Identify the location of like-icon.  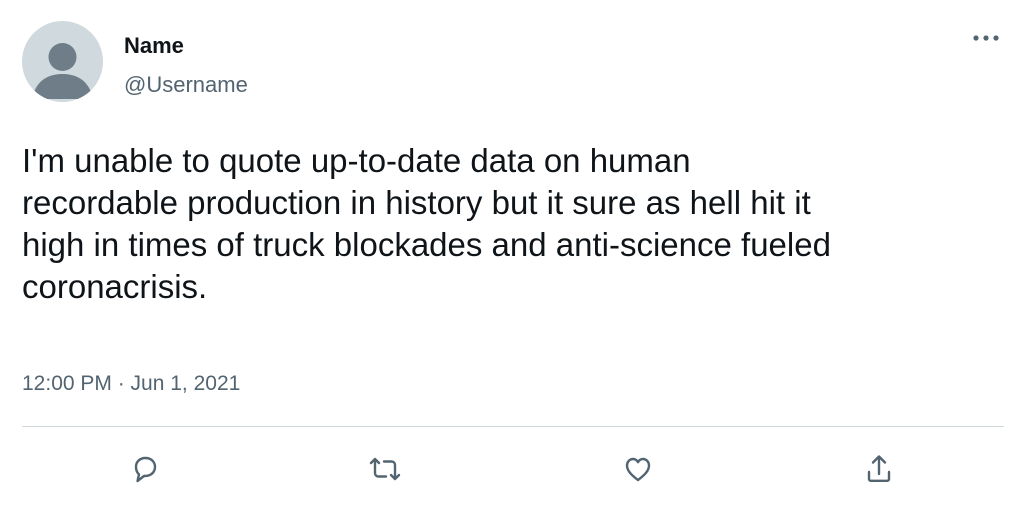
(638, 469).